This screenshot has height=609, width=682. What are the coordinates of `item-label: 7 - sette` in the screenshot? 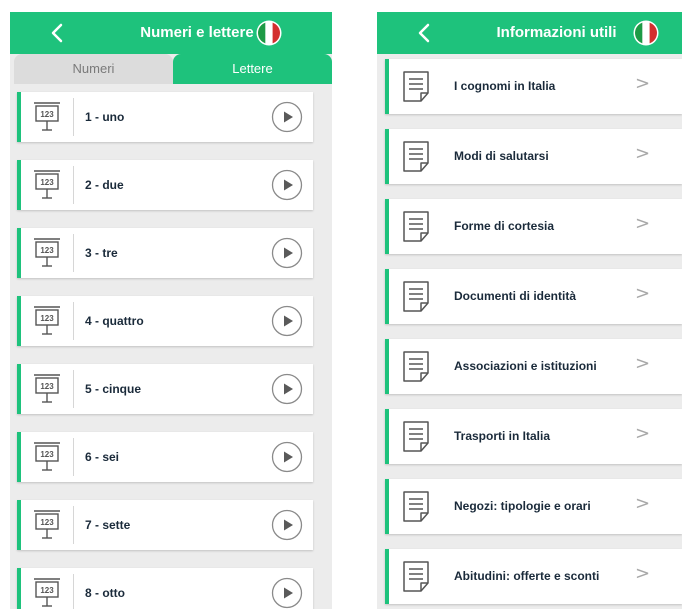 It's located at (108, 525).